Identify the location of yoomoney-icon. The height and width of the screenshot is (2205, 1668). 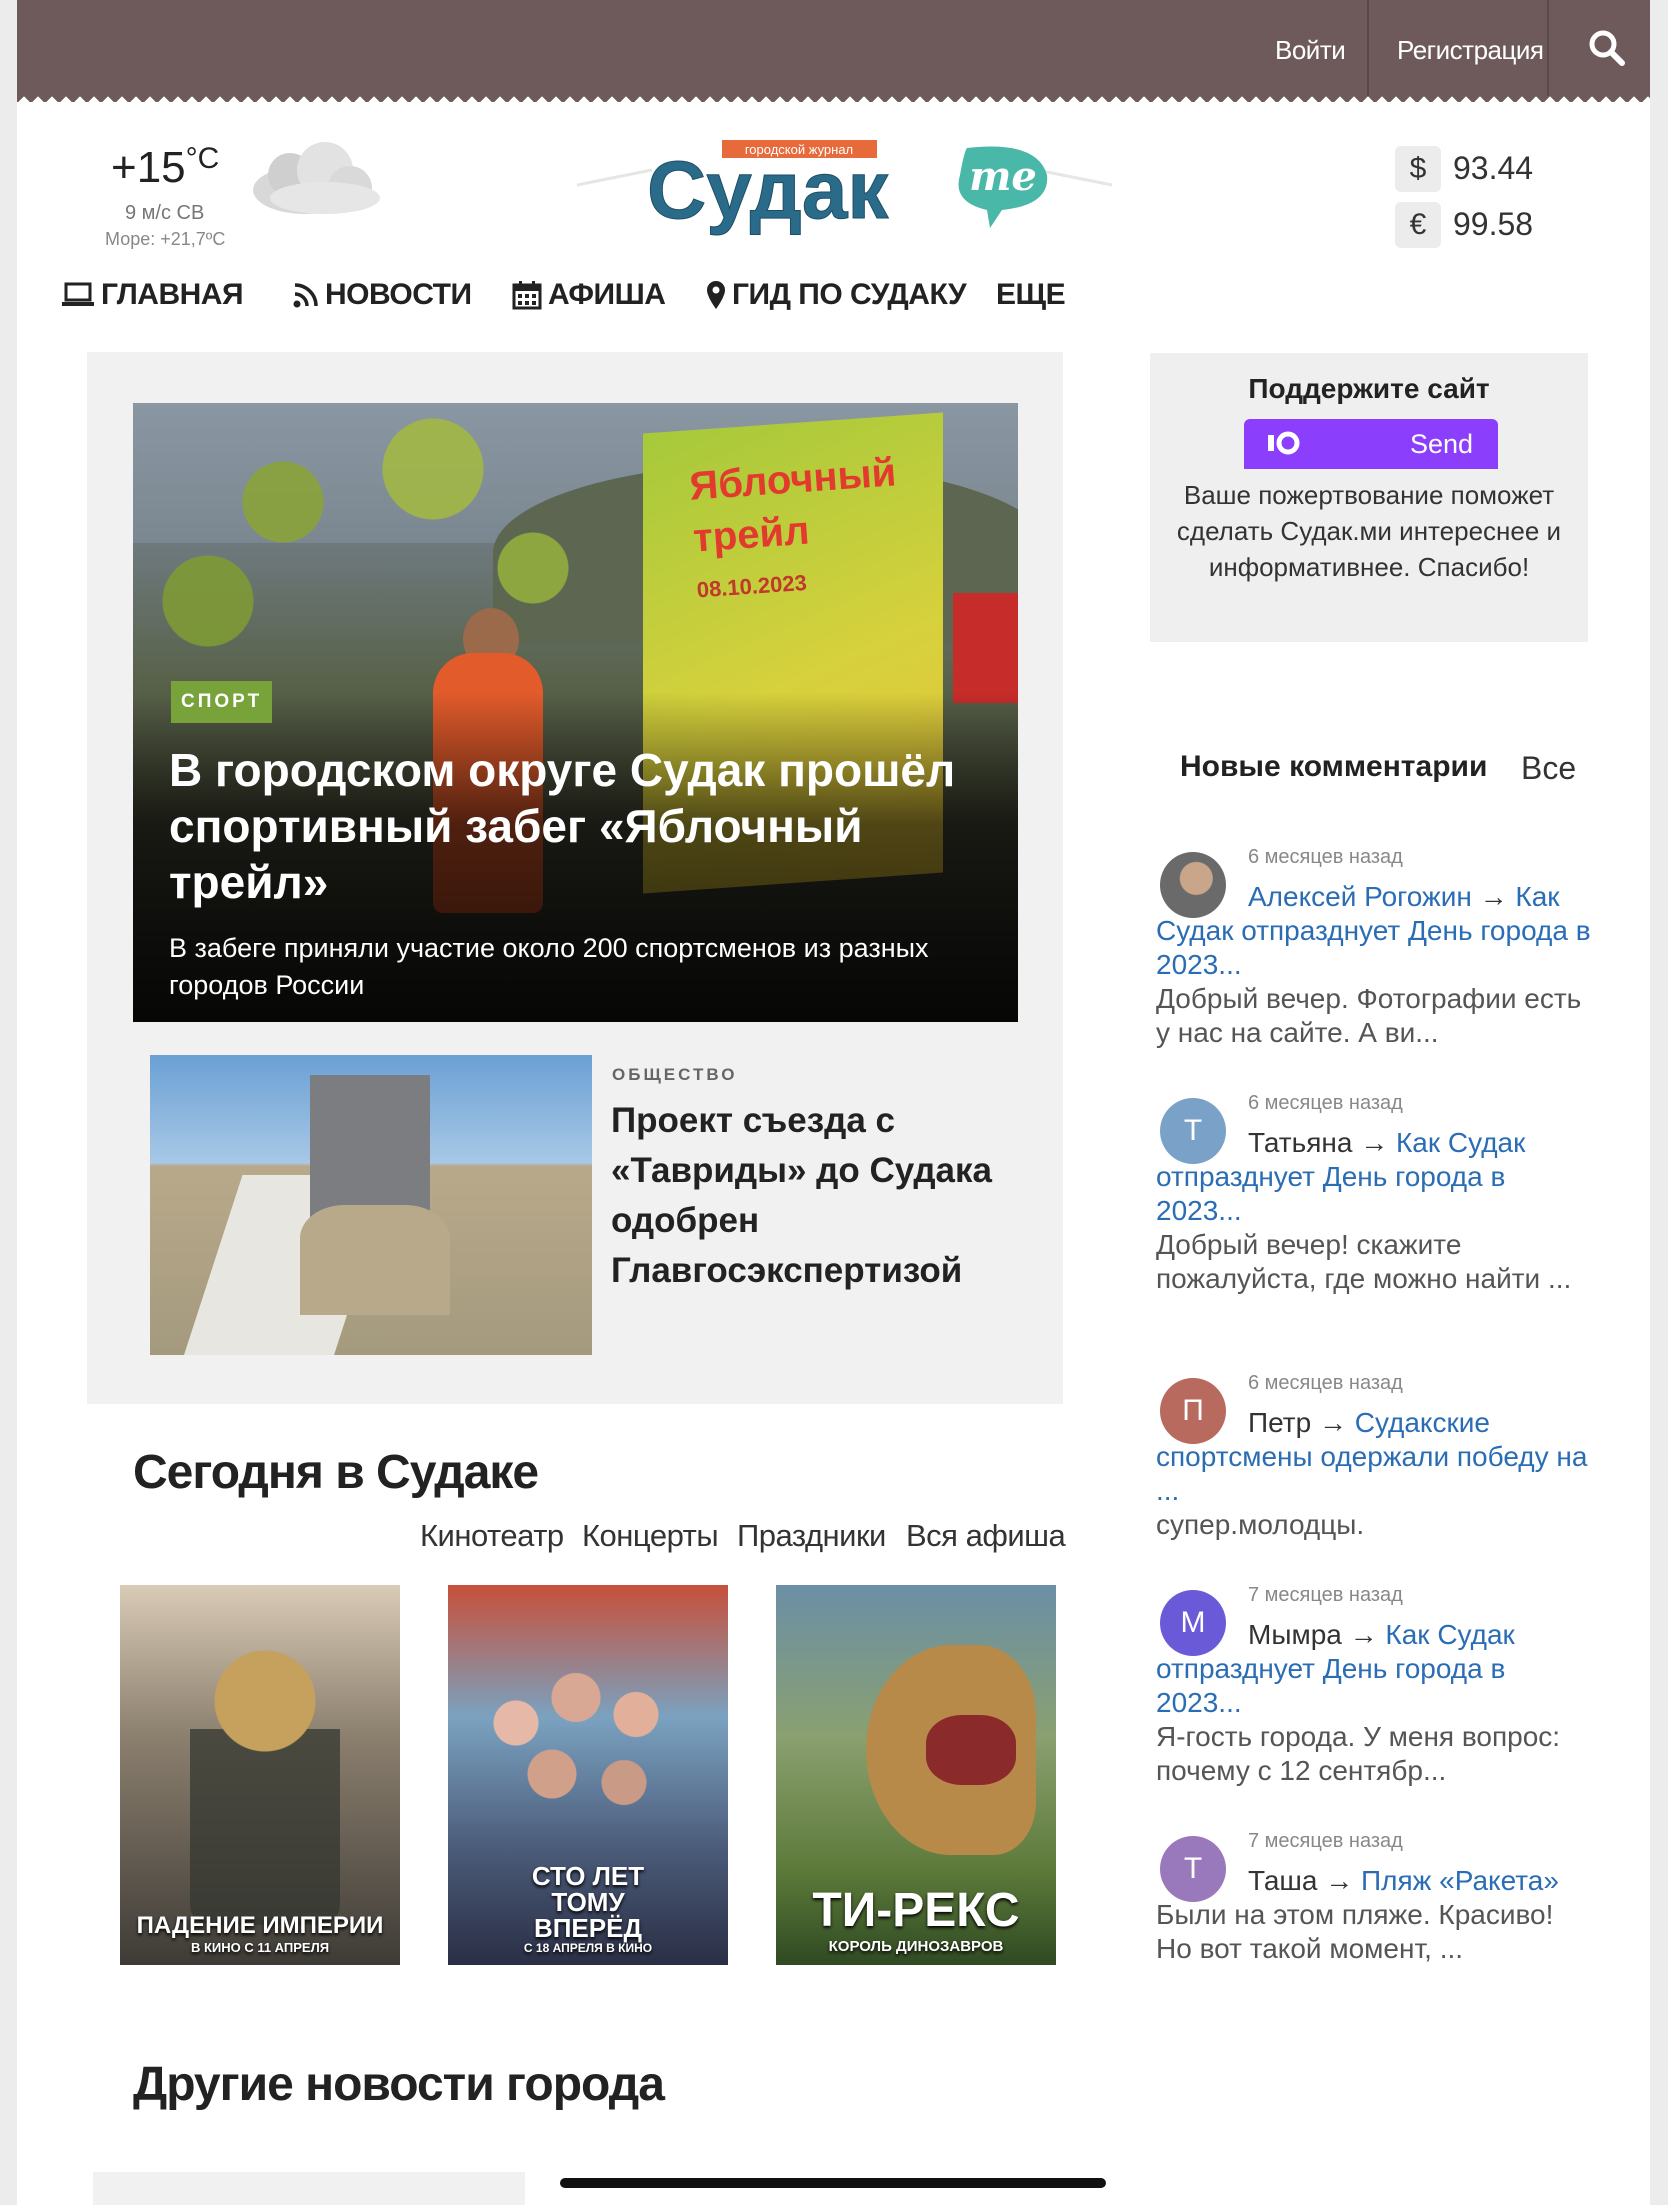
(1284, 443).